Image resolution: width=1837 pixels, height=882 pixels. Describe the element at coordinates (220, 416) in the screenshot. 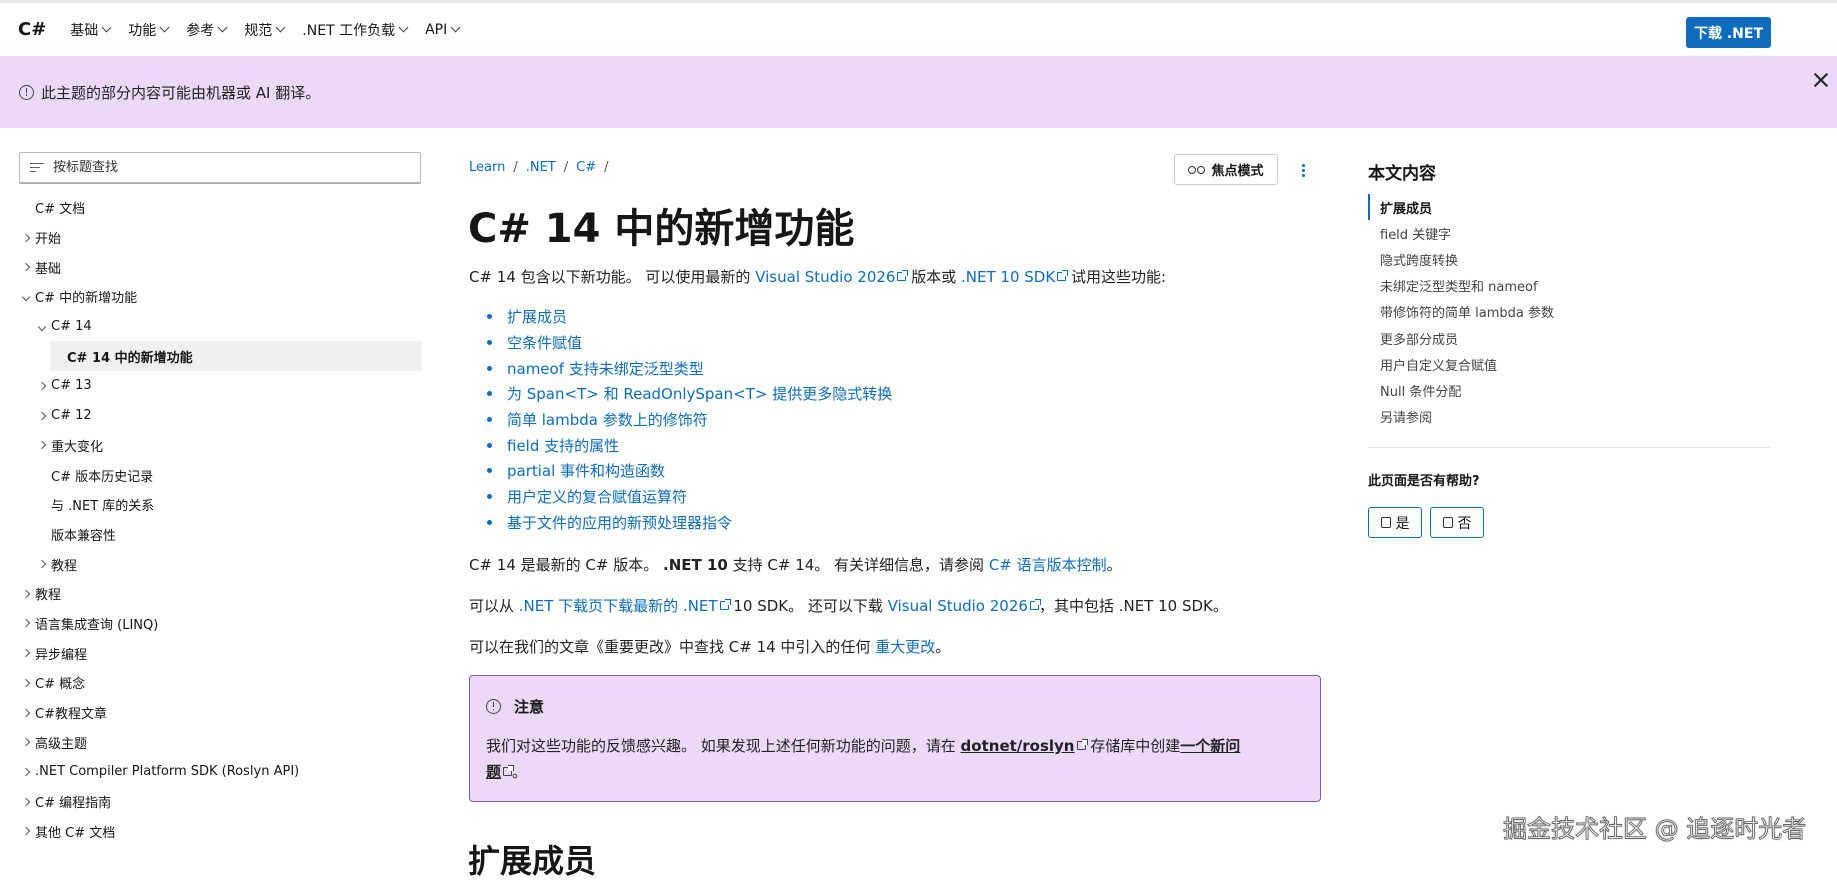

I see `sidebar-item: C# 12` at that location.